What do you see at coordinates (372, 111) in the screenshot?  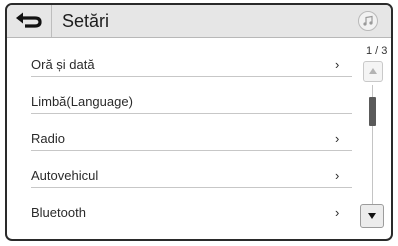 I see `scrollbar-thumb` at bounding box center [372, 111].